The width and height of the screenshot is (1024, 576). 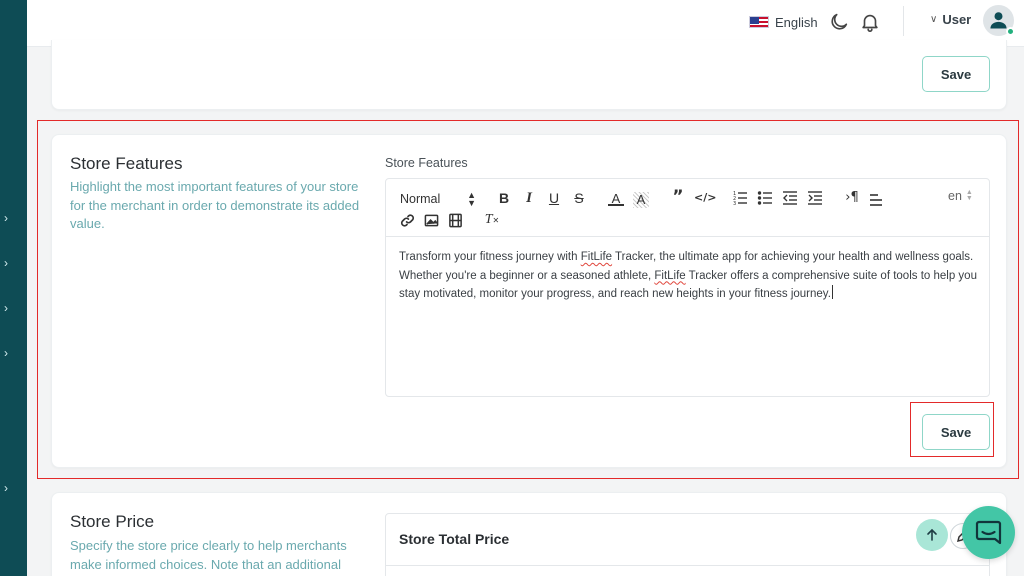 I want to click on clear-formatting-icon: T✕, so click(x=492, y=220).